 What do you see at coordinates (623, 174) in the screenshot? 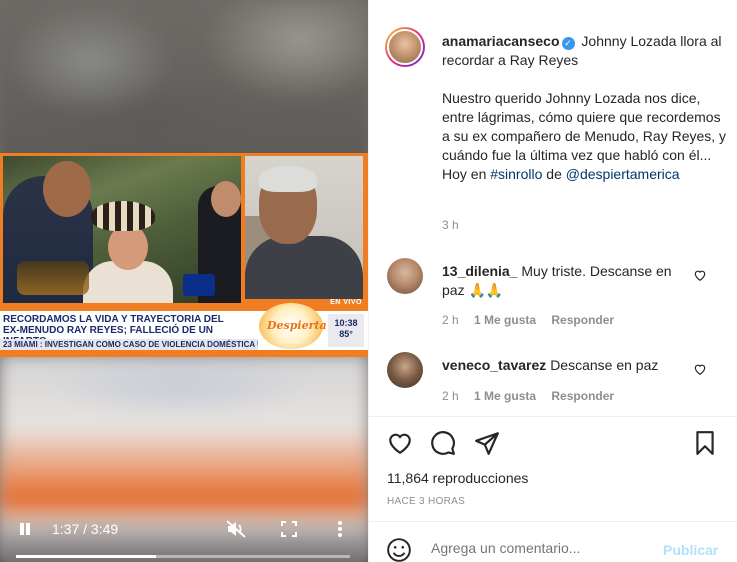
I see `mention-link: @despiertamerica` at bounding box center [623, 174].